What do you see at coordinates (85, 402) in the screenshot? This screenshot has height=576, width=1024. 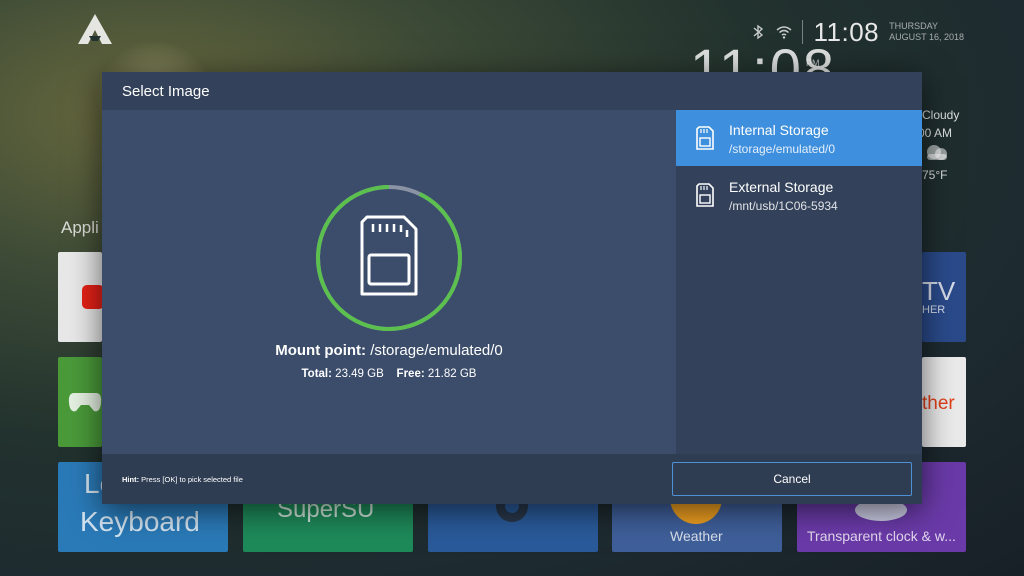 I see `gamepad-icon` at bounding box center [85, 402].